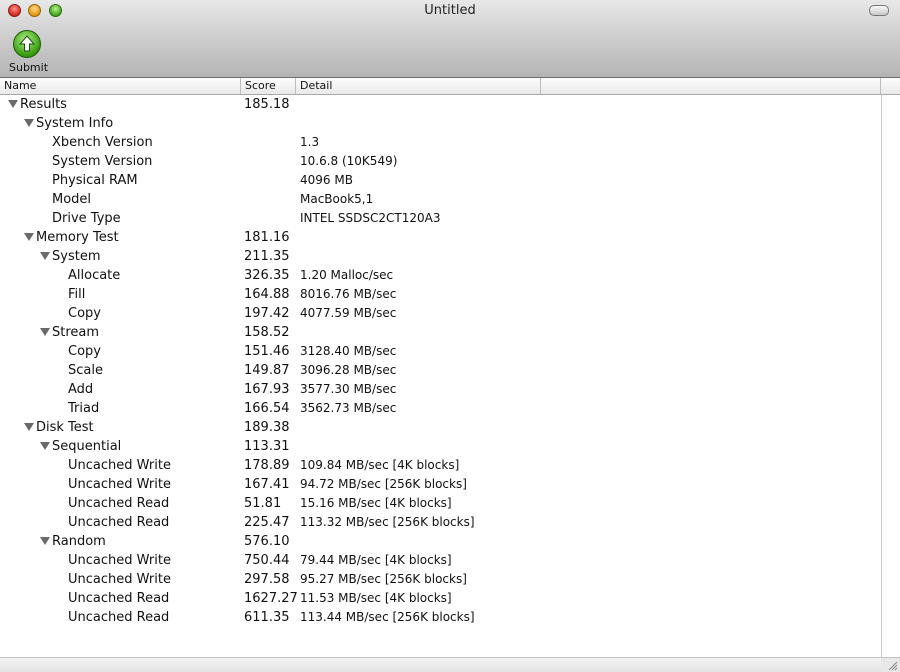 The width and height of the screenshot is (900, 672). I want to click on row-detail: 8016.76 MB/sec, so click(348, 294).